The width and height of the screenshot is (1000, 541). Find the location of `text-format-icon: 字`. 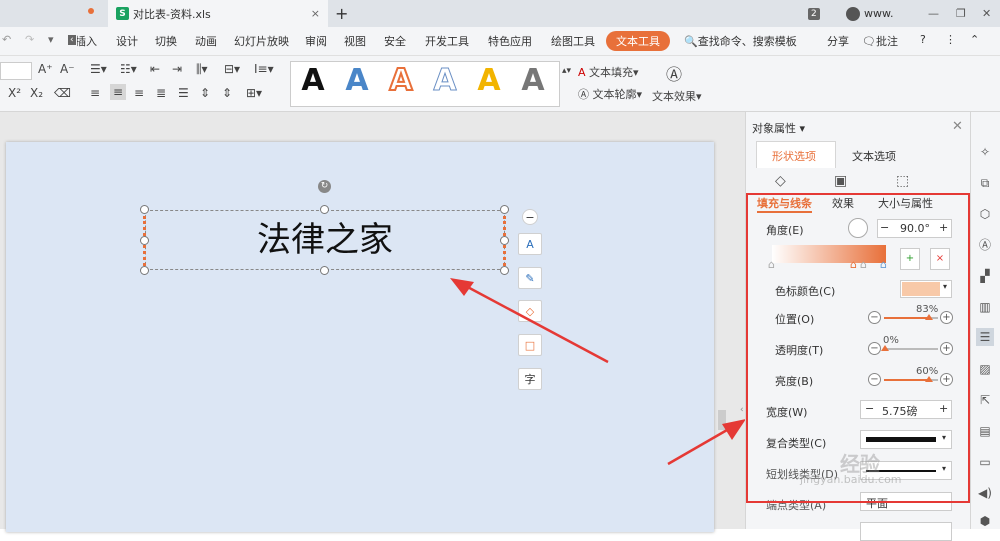

text-format-icon: 字 is located at coordinates (530, 379).